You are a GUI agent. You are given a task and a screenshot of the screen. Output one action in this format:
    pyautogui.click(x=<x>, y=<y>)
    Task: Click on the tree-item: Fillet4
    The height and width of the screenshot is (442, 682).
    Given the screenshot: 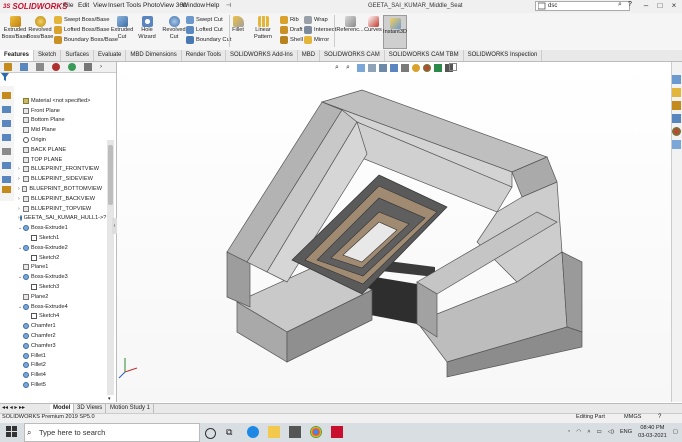 What is the action you would take?
    pyautogui.click(x=60, y=375)
    